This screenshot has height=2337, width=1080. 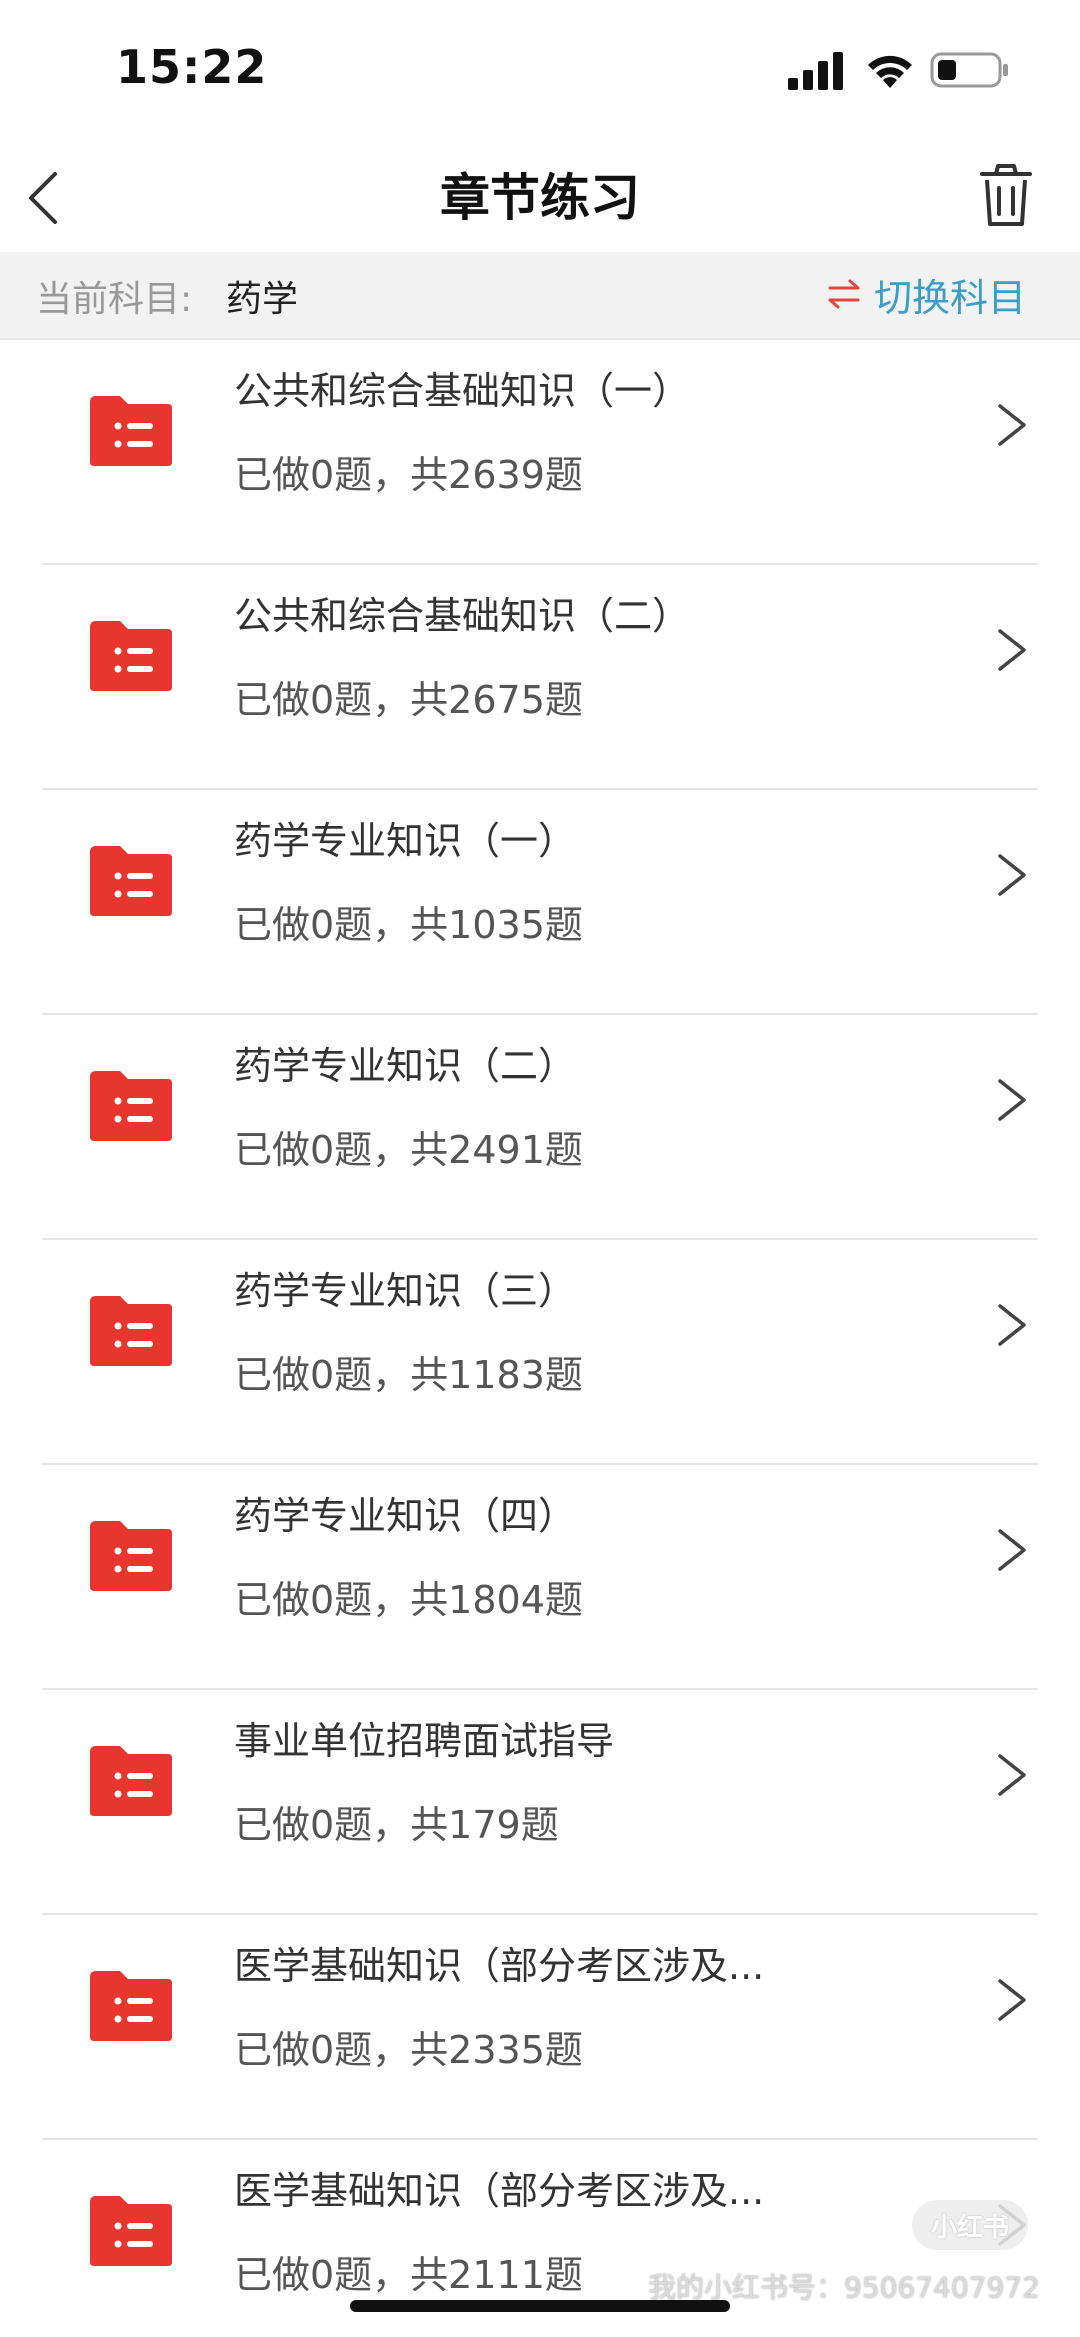 I want to click on chapter-progress: 已做0题，共2111题, so click(x=408, y=2275).